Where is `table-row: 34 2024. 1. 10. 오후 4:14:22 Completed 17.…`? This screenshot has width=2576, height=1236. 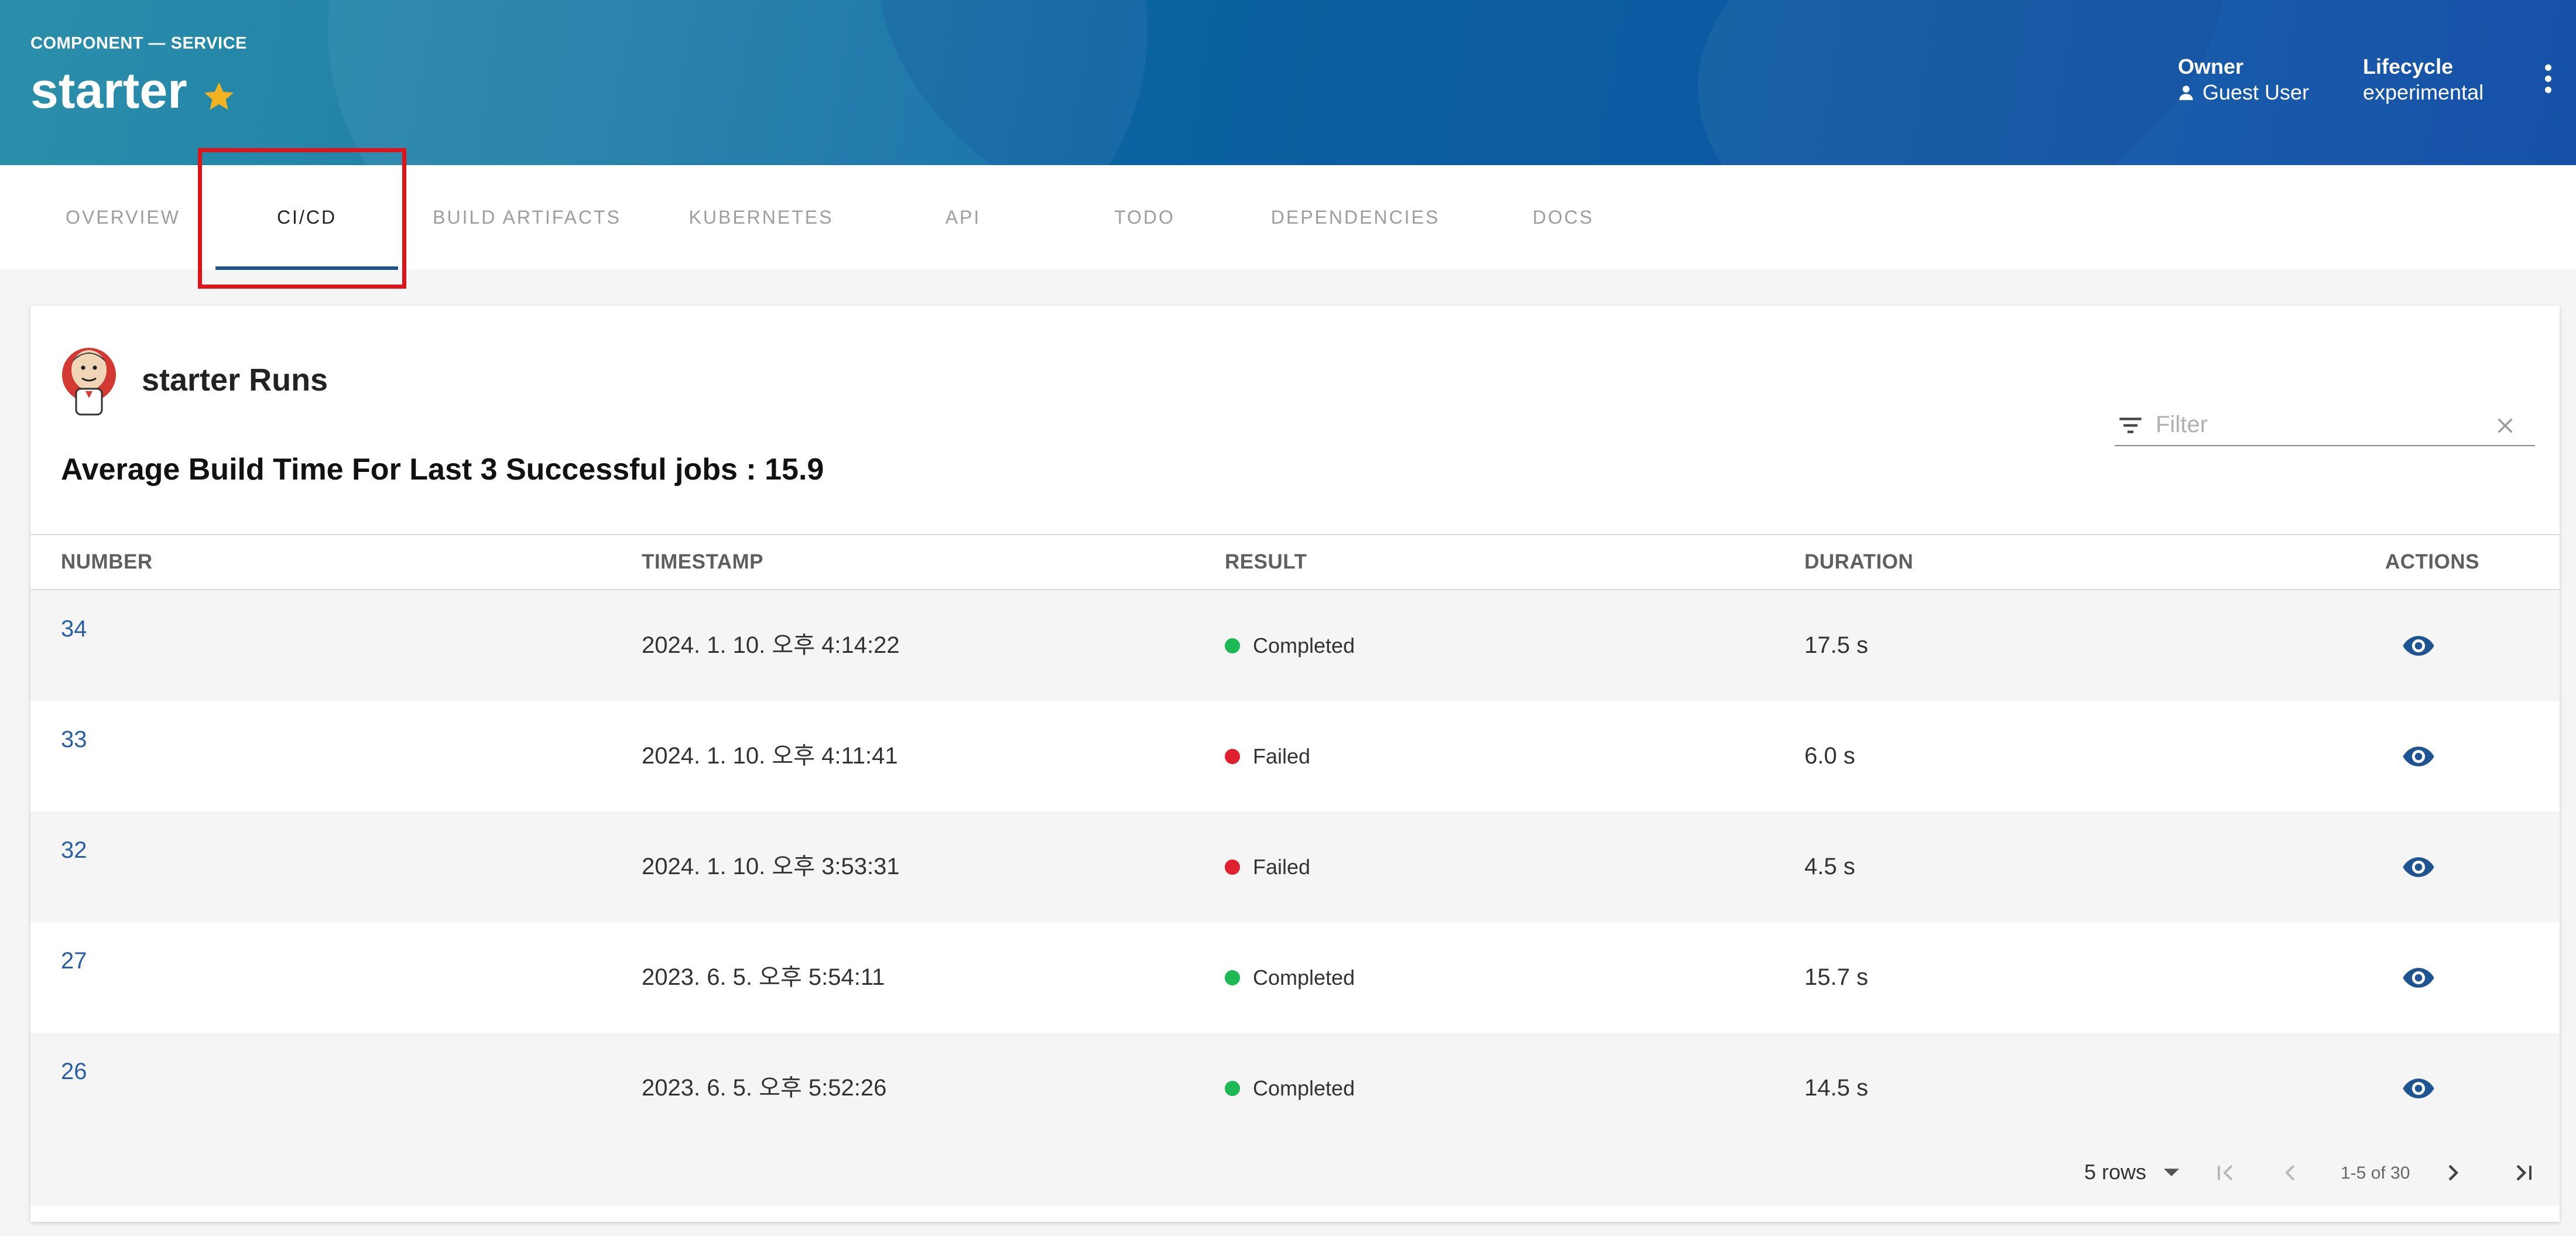
table-row: 34 2024. 1. 10. 오후 4:14:22 Completed 17.… is located at coordinates (1295, 645).